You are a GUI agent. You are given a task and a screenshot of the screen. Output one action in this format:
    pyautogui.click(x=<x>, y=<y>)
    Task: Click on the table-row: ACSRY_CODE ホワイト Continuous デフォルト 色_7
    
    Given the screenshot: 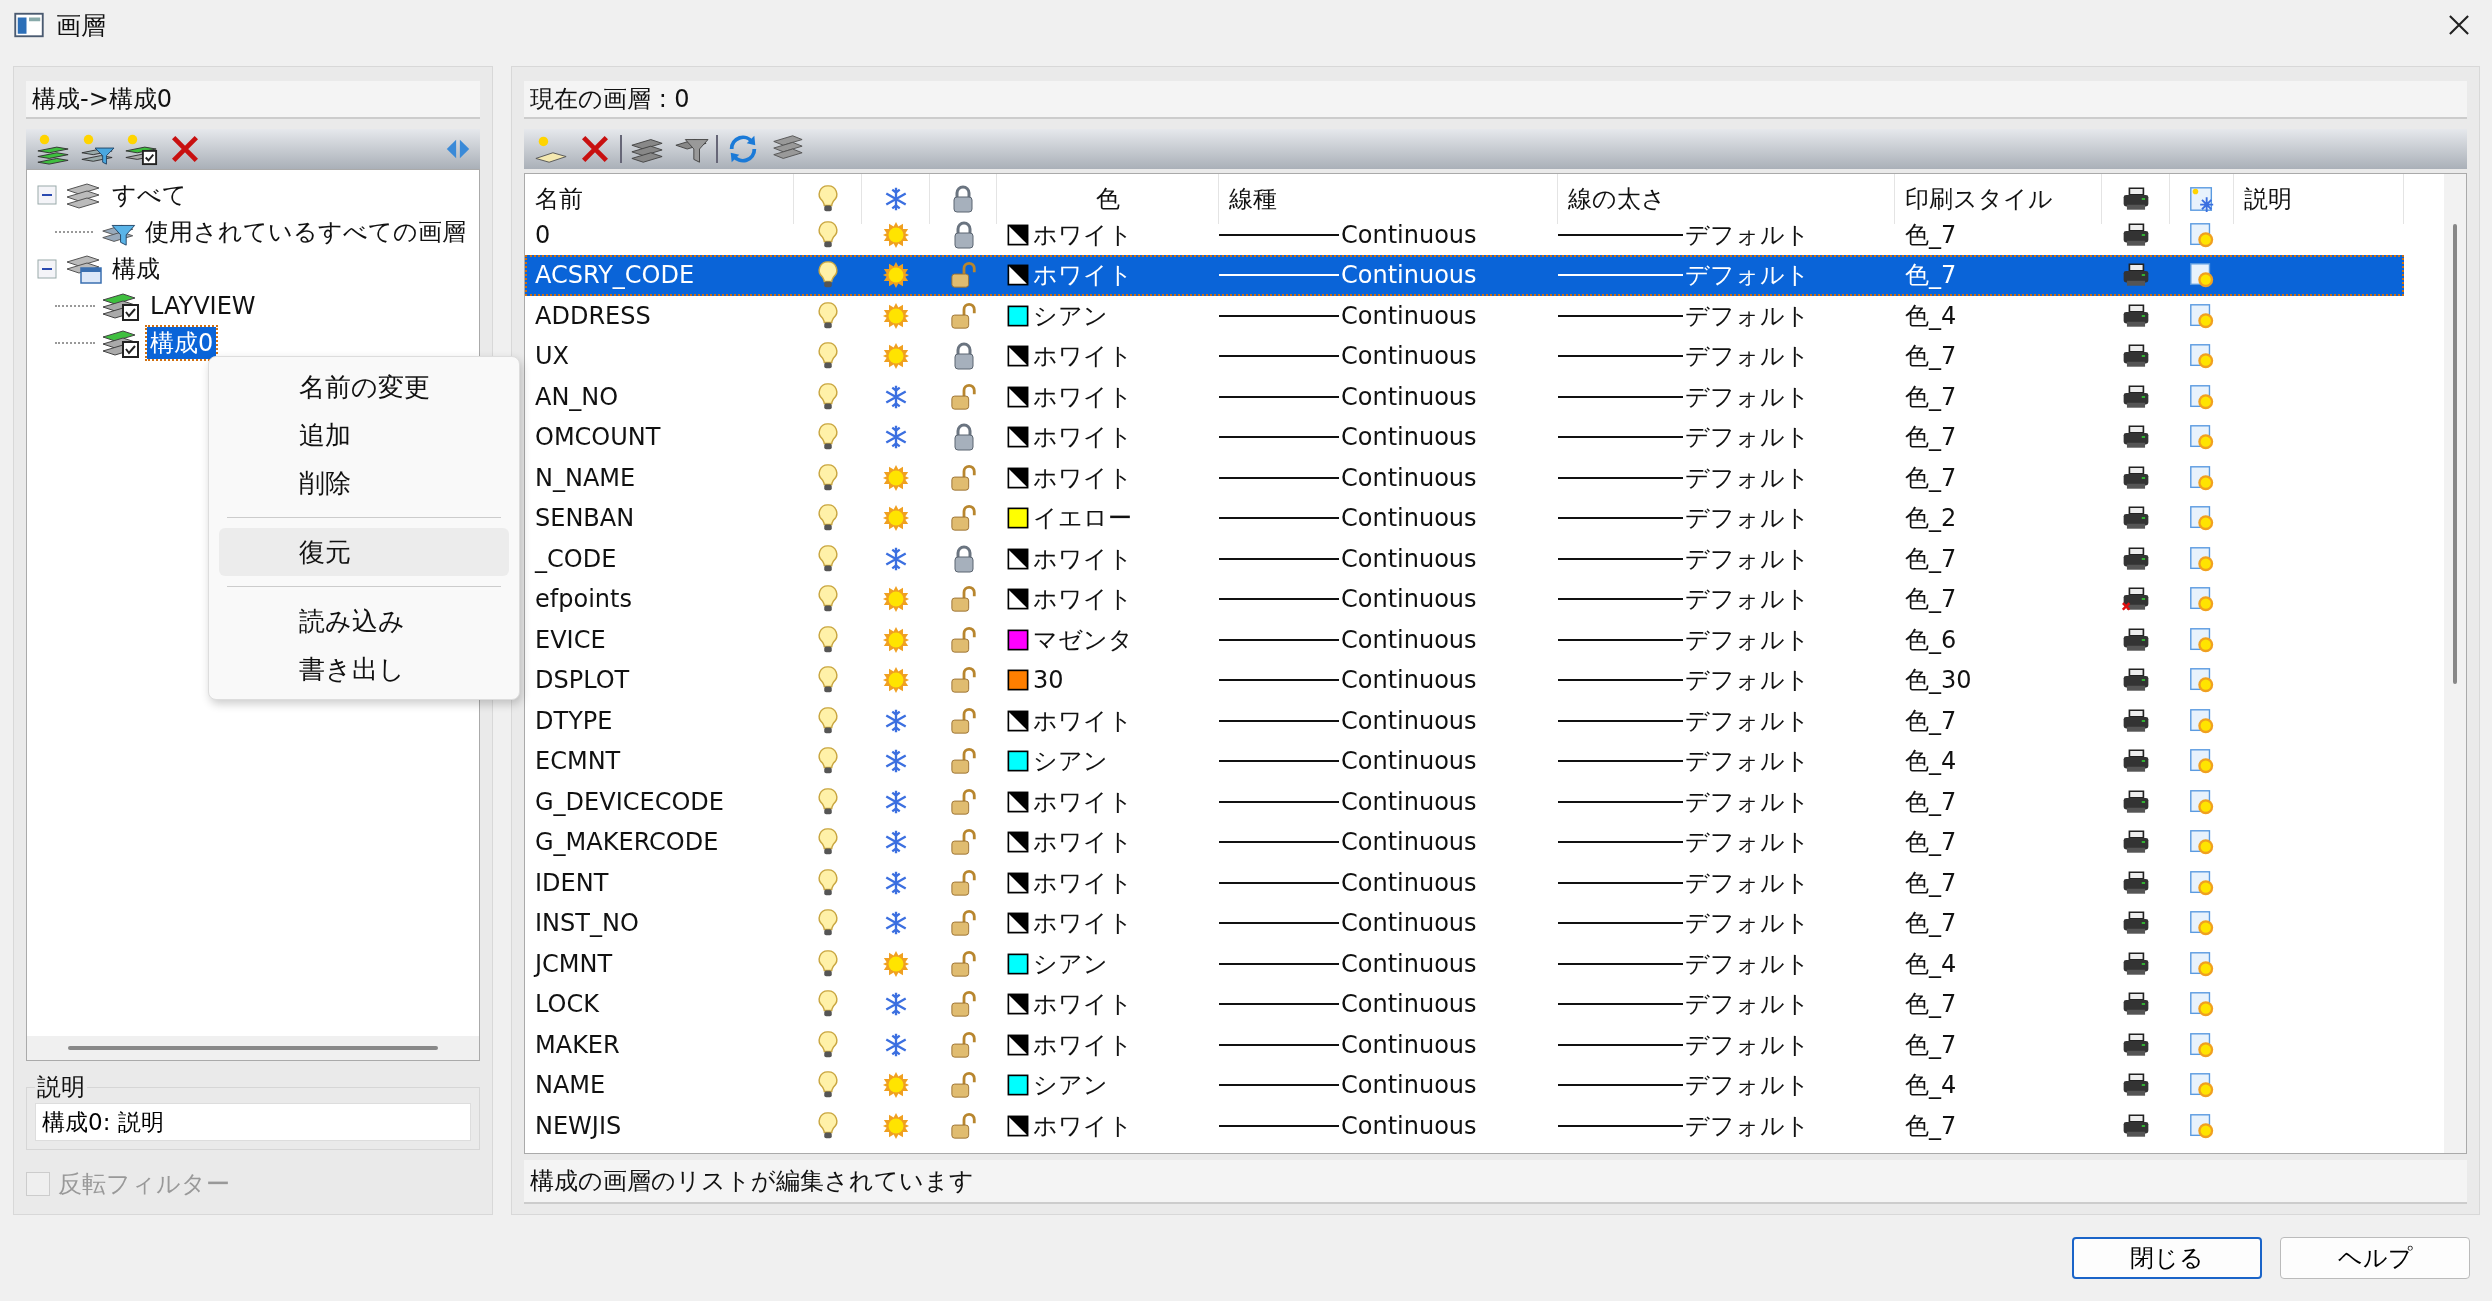 What is the action you would take?
    pyautogui.click(x=1464, y=275)
    